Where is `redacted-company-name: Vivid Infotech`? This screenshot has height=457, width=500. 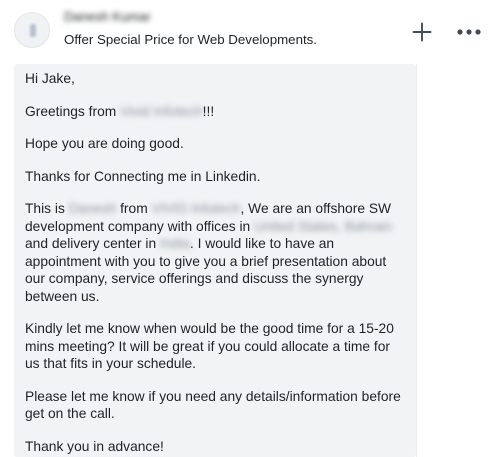 redacted-company-name: Vivid Infotech is located at coordinates (161, 111).